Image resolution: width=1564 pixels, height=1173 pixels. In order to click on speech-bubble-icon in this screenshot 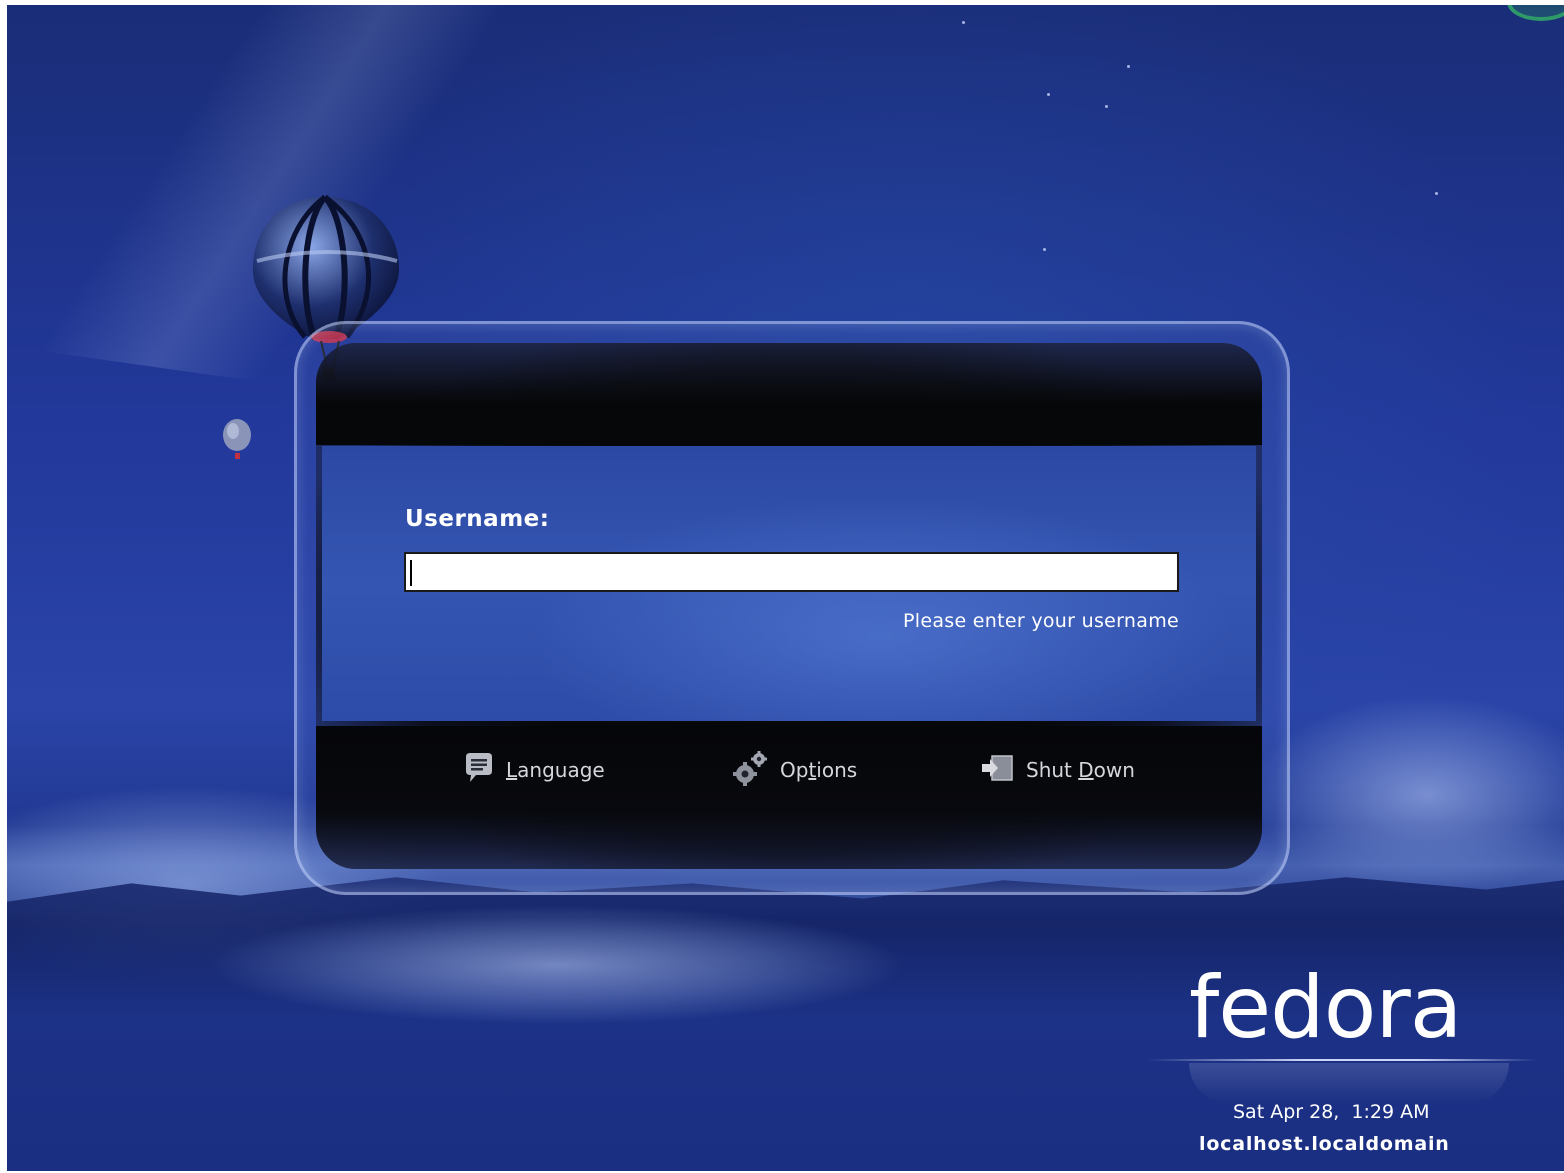, I will do `click(479, 770)`.